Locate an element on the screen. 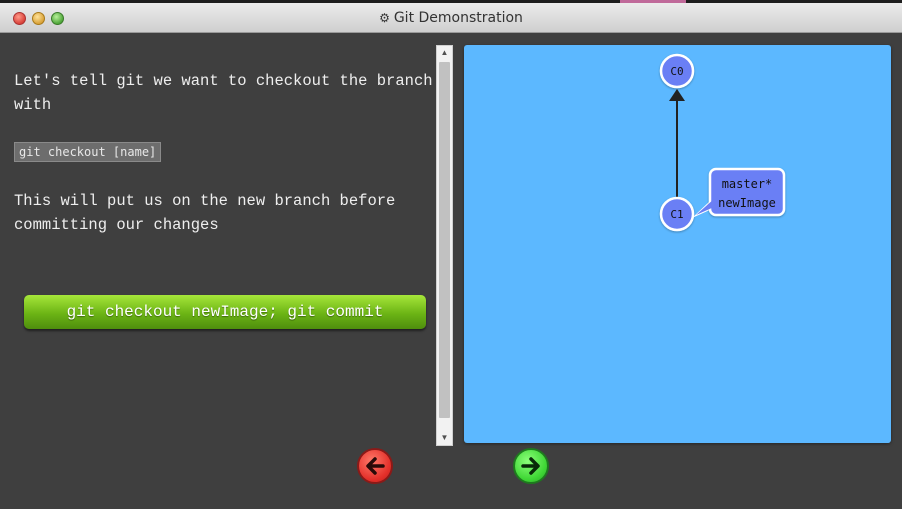 The image size is (902, 509). commit-node-c1: C1 is located at coordinates (677, 214).